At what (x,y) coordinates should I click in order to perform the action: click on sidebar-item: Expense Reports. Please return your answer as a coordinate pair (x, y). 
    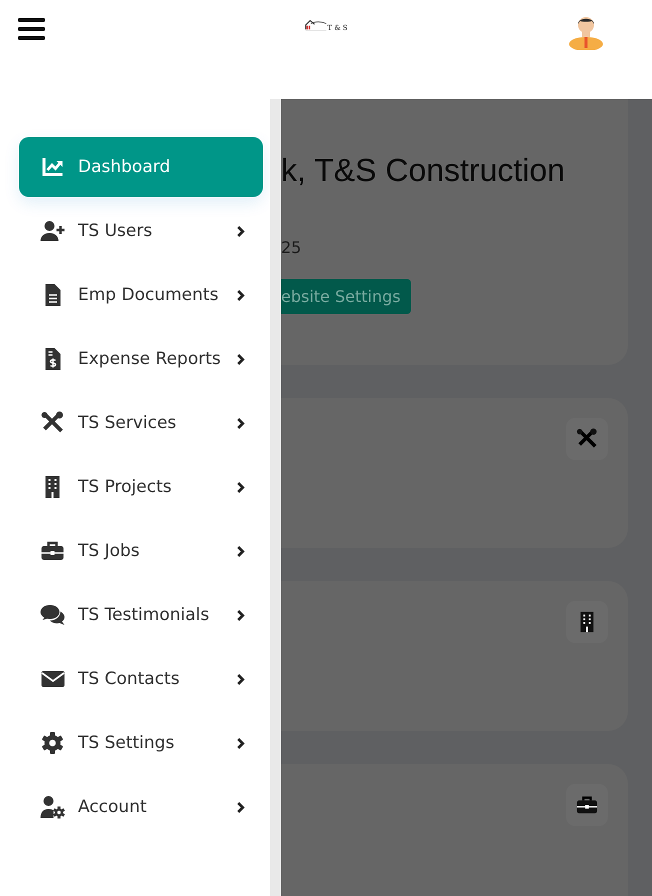
    Looking at the image, I should click on (141, 359).